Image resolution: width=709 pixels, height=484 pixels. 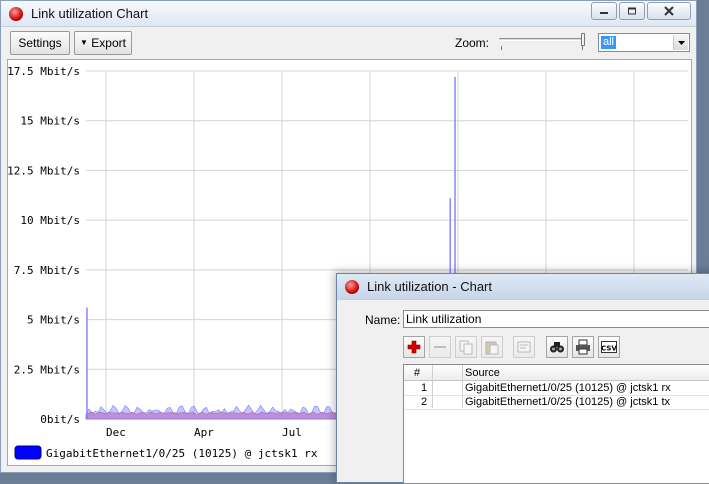 What do you see at coordinates (53, 320) in the screenshot?
I see `y-tick-label: 5 Mbit/s` at bounding box center [53, 320].